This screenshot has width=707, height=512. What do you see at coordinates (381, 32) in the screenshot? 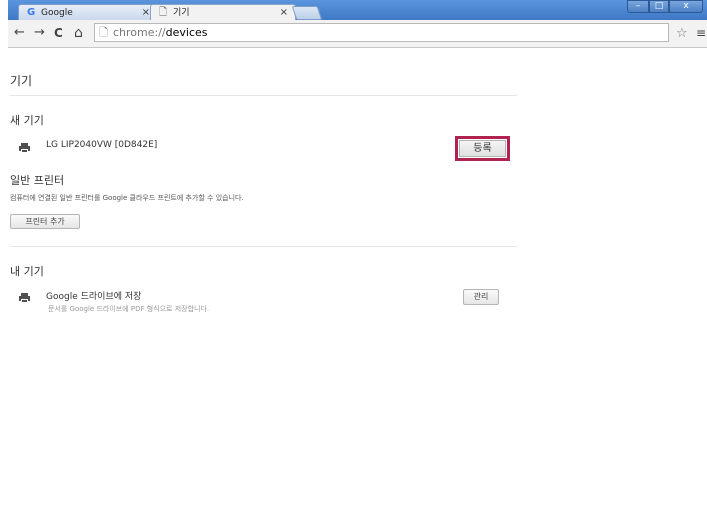
I see `address-bar: 🗋 chrome://devices` at bounding box center [381, 32].